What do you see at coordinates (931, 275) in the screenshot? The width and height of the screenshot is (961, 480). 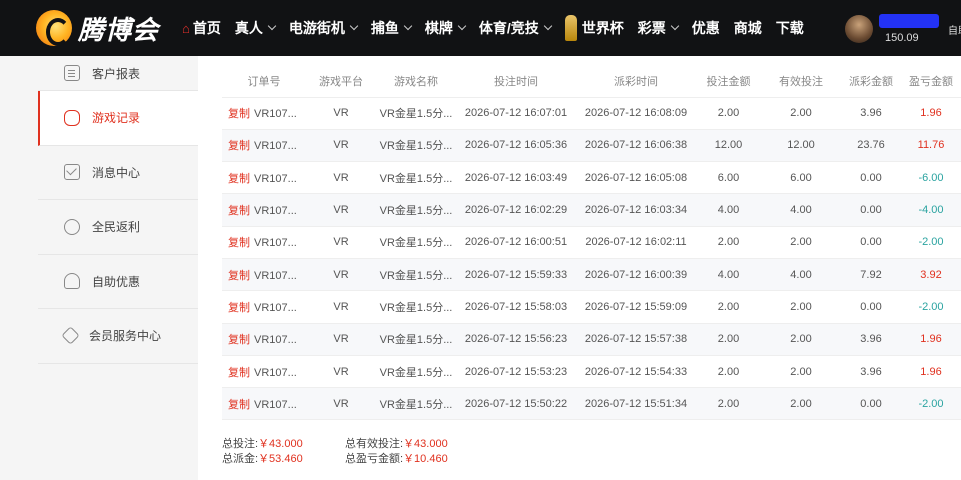 I see `profit-cell: 3.92` at bounding box center [931, 275].